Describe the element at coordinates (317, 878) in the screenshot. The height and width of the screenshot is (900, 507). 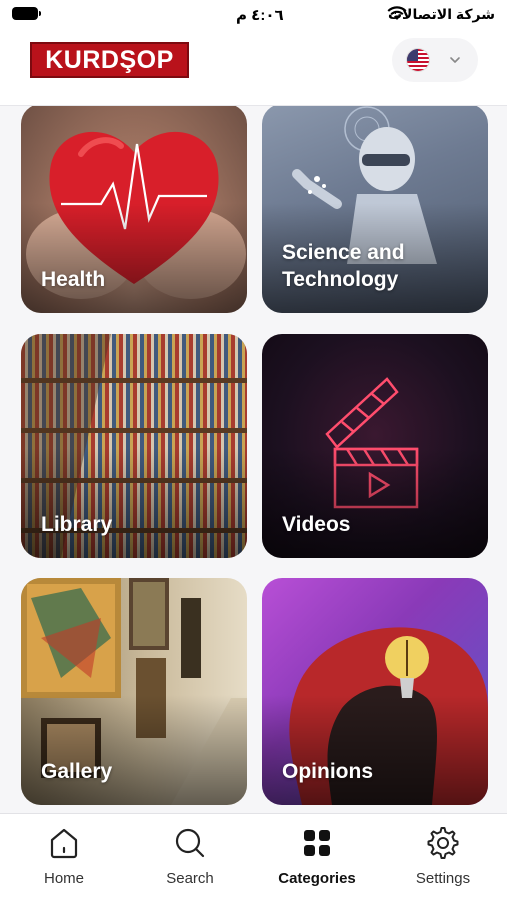
I see `nav-label-categories: Categories` at that location.